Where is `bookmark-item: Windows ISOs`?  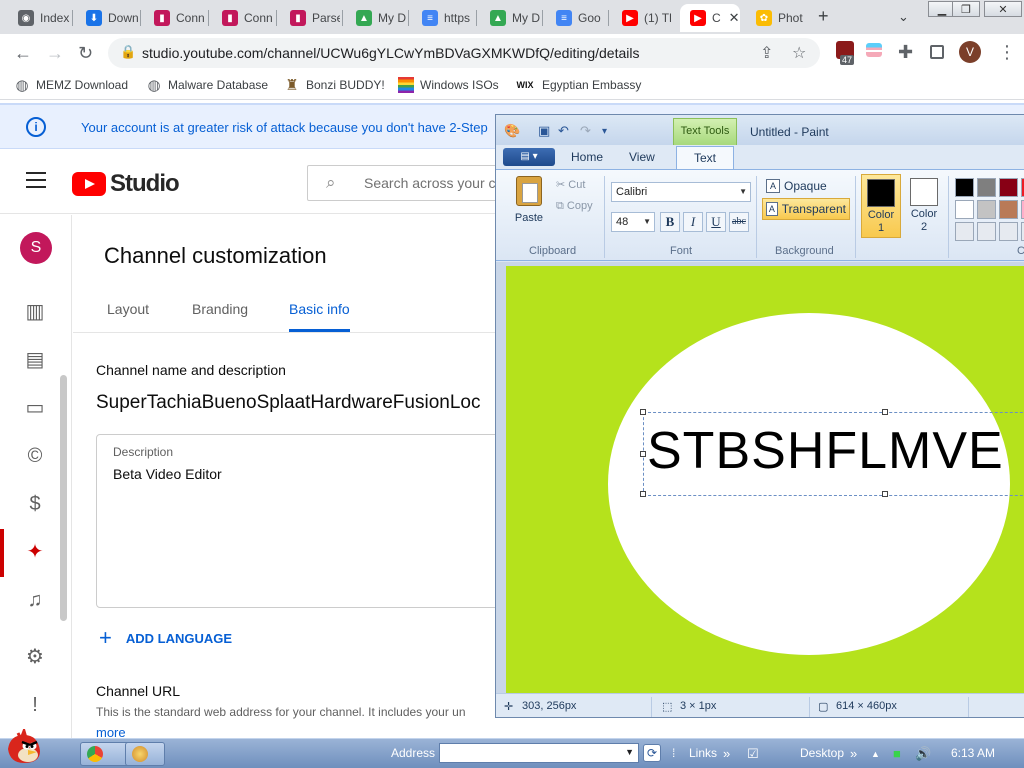
bookmark-item: Windows ISOs is located at coordinates (448, 85).